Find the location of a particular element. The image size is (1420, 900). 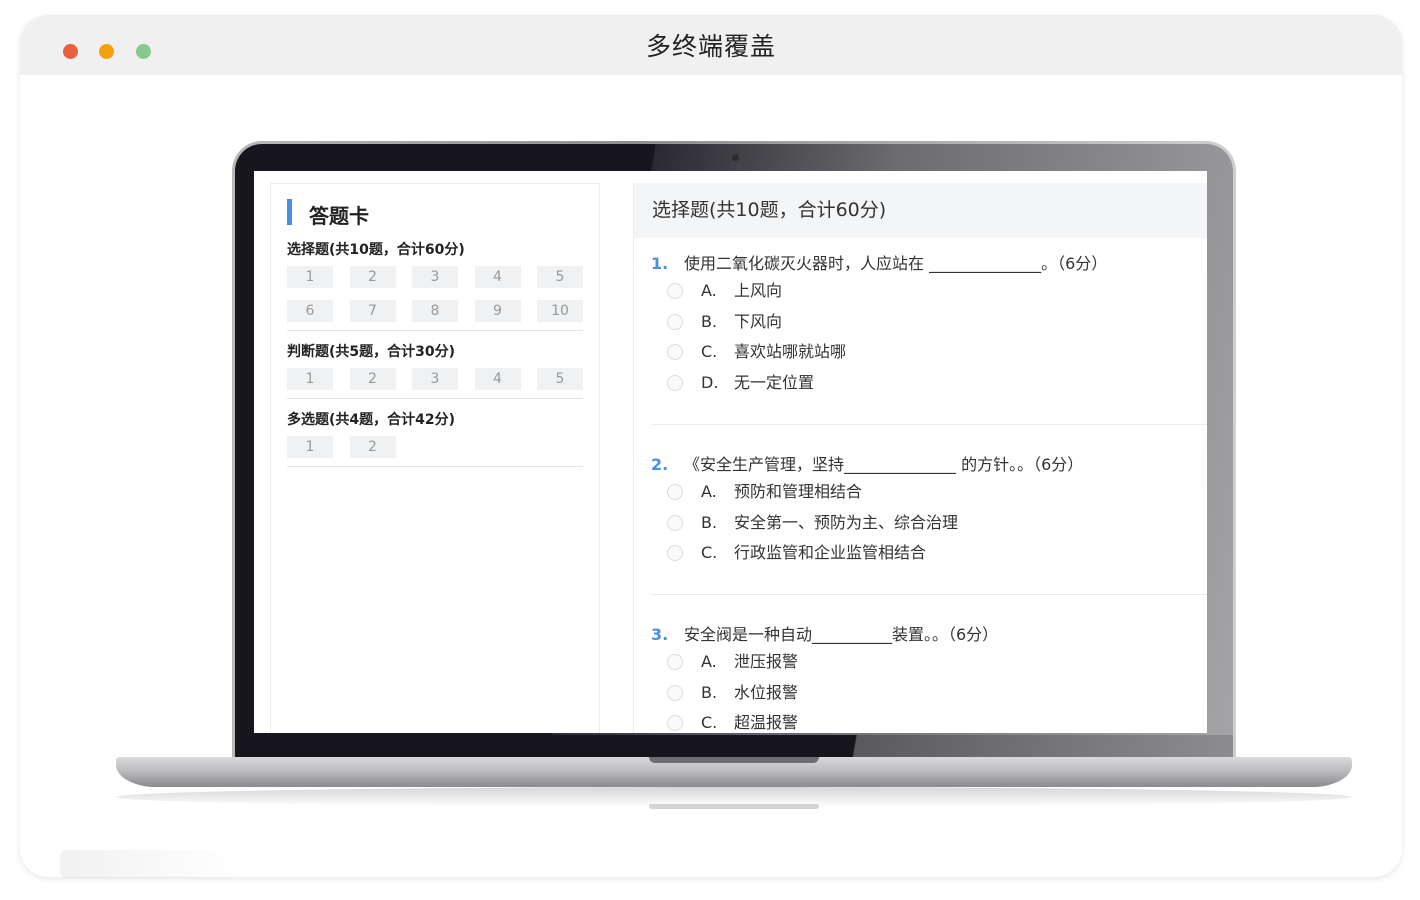

question-number-button: 7 is located at coordinates (372, 311).